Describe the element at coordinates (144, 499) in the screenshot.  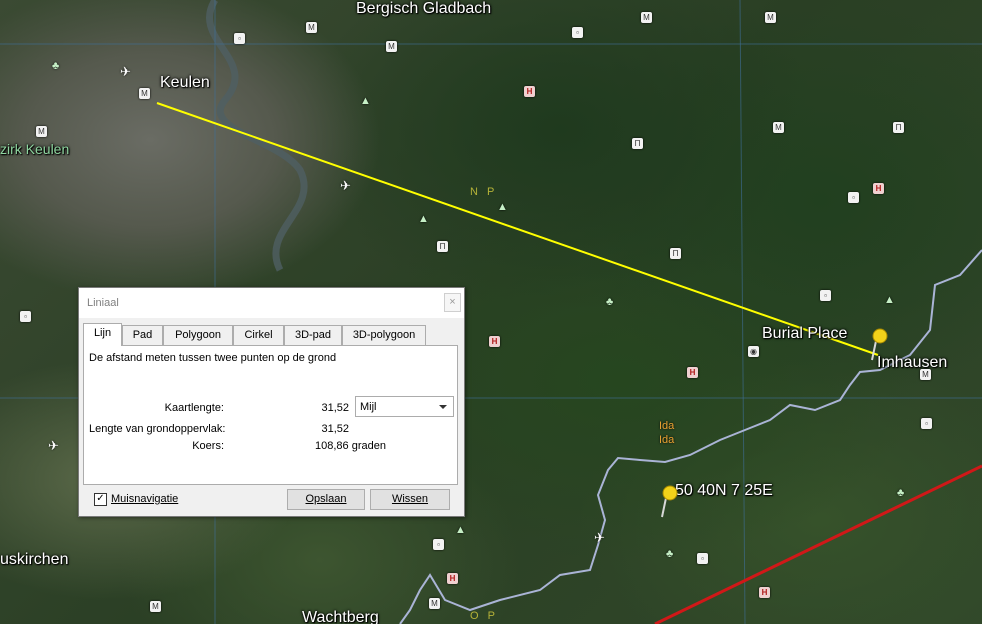
I see `mouse-navigation-label: Muisnavigatie` at that location.